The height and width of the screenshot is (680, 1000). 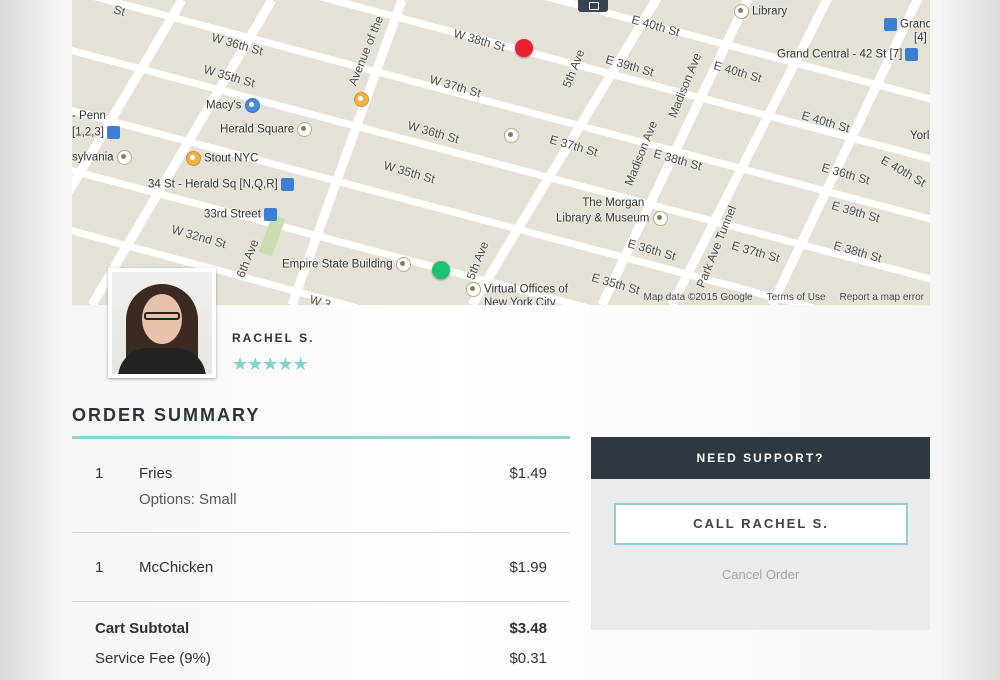 I want to click on poi-grand-central: Grand Central - 42 St [7], so click(x=848, y=54).